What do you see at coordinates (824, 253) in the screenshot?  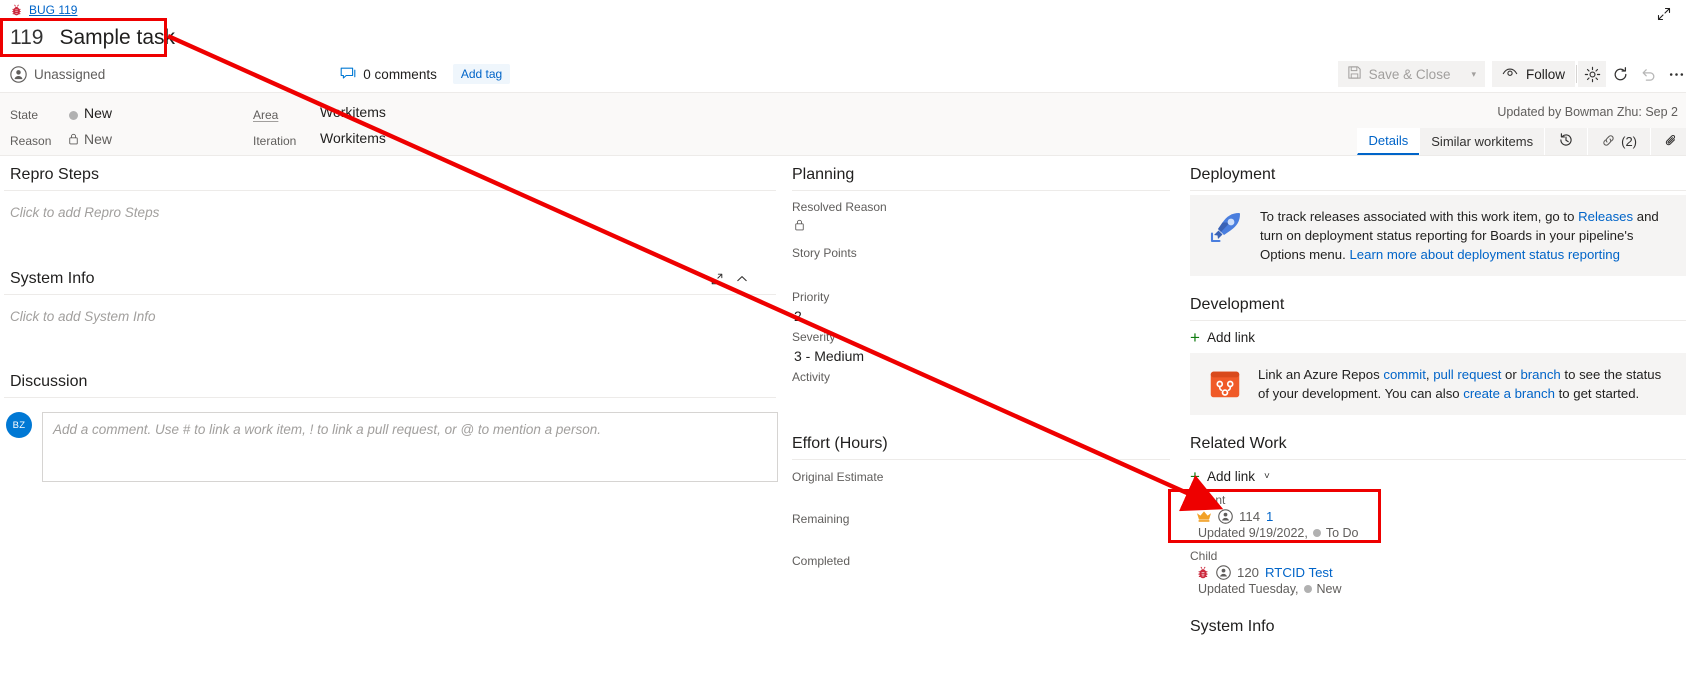 I see `field-label: Story Points` at bounding box center [824, 253].